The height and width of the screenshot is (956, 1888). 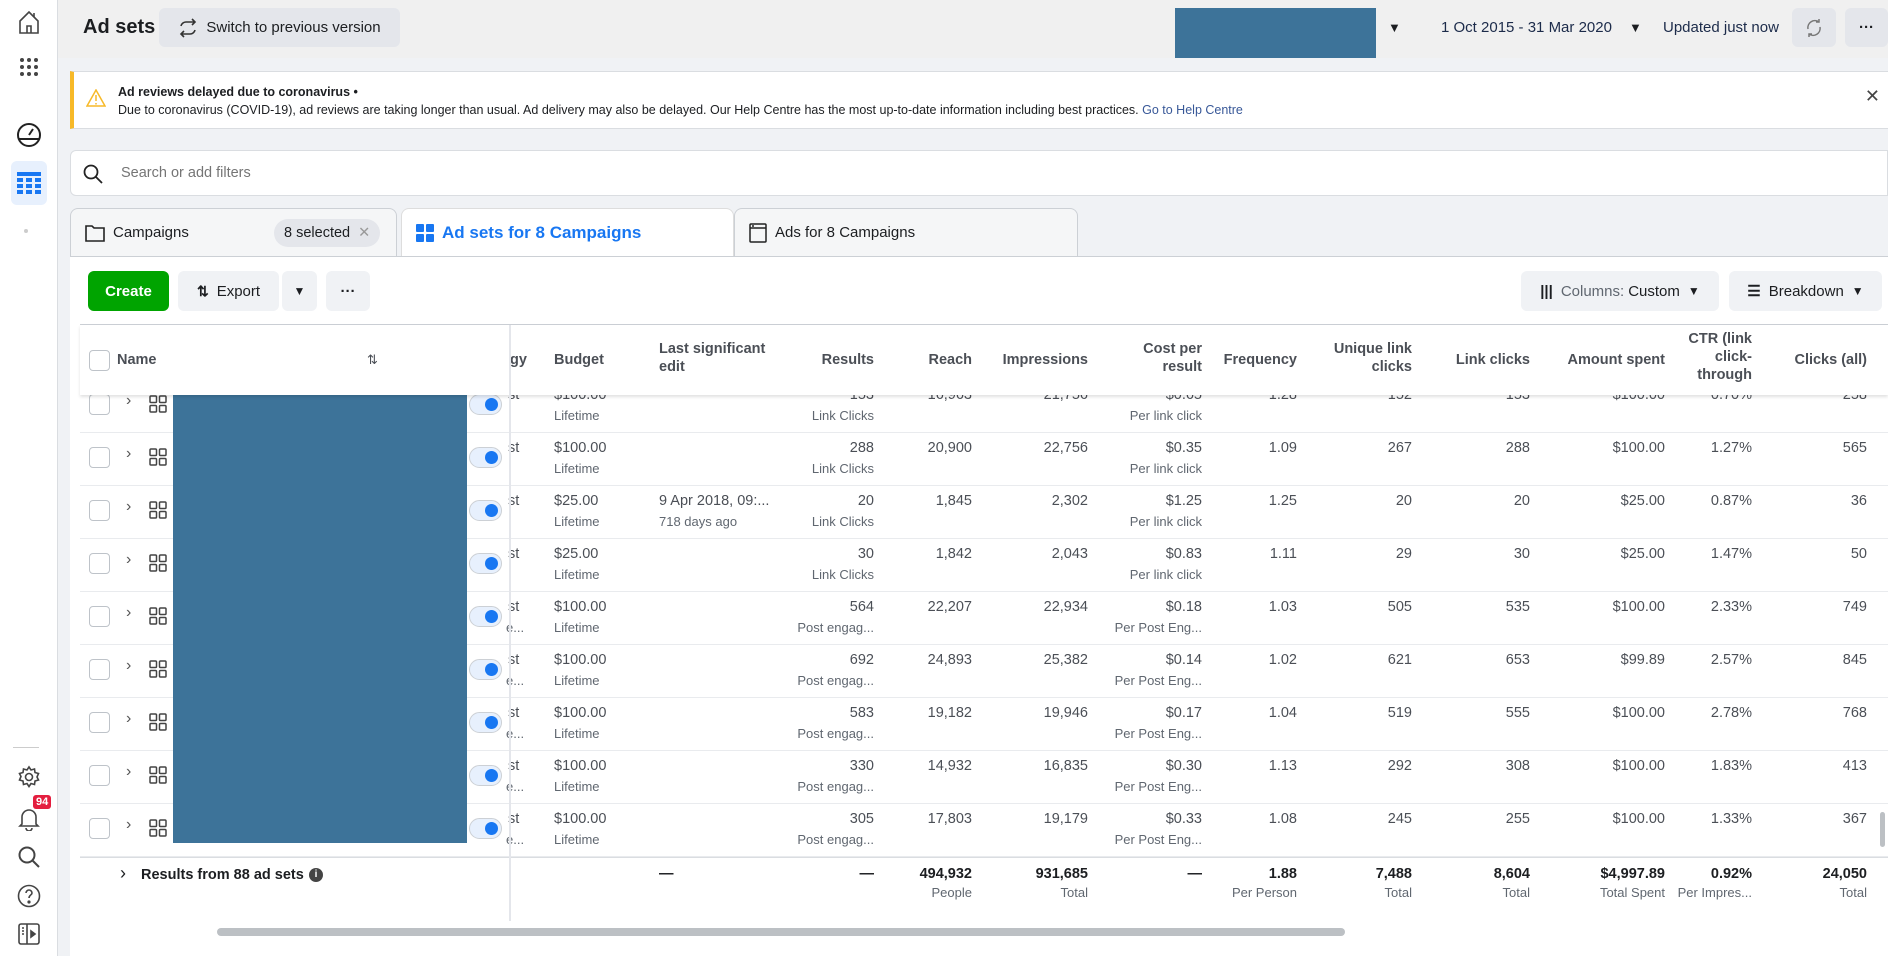 What do you see at coordinates (128, 291) in the screenshot?
I see `create-button: Create` at bounding box center [128, 291].